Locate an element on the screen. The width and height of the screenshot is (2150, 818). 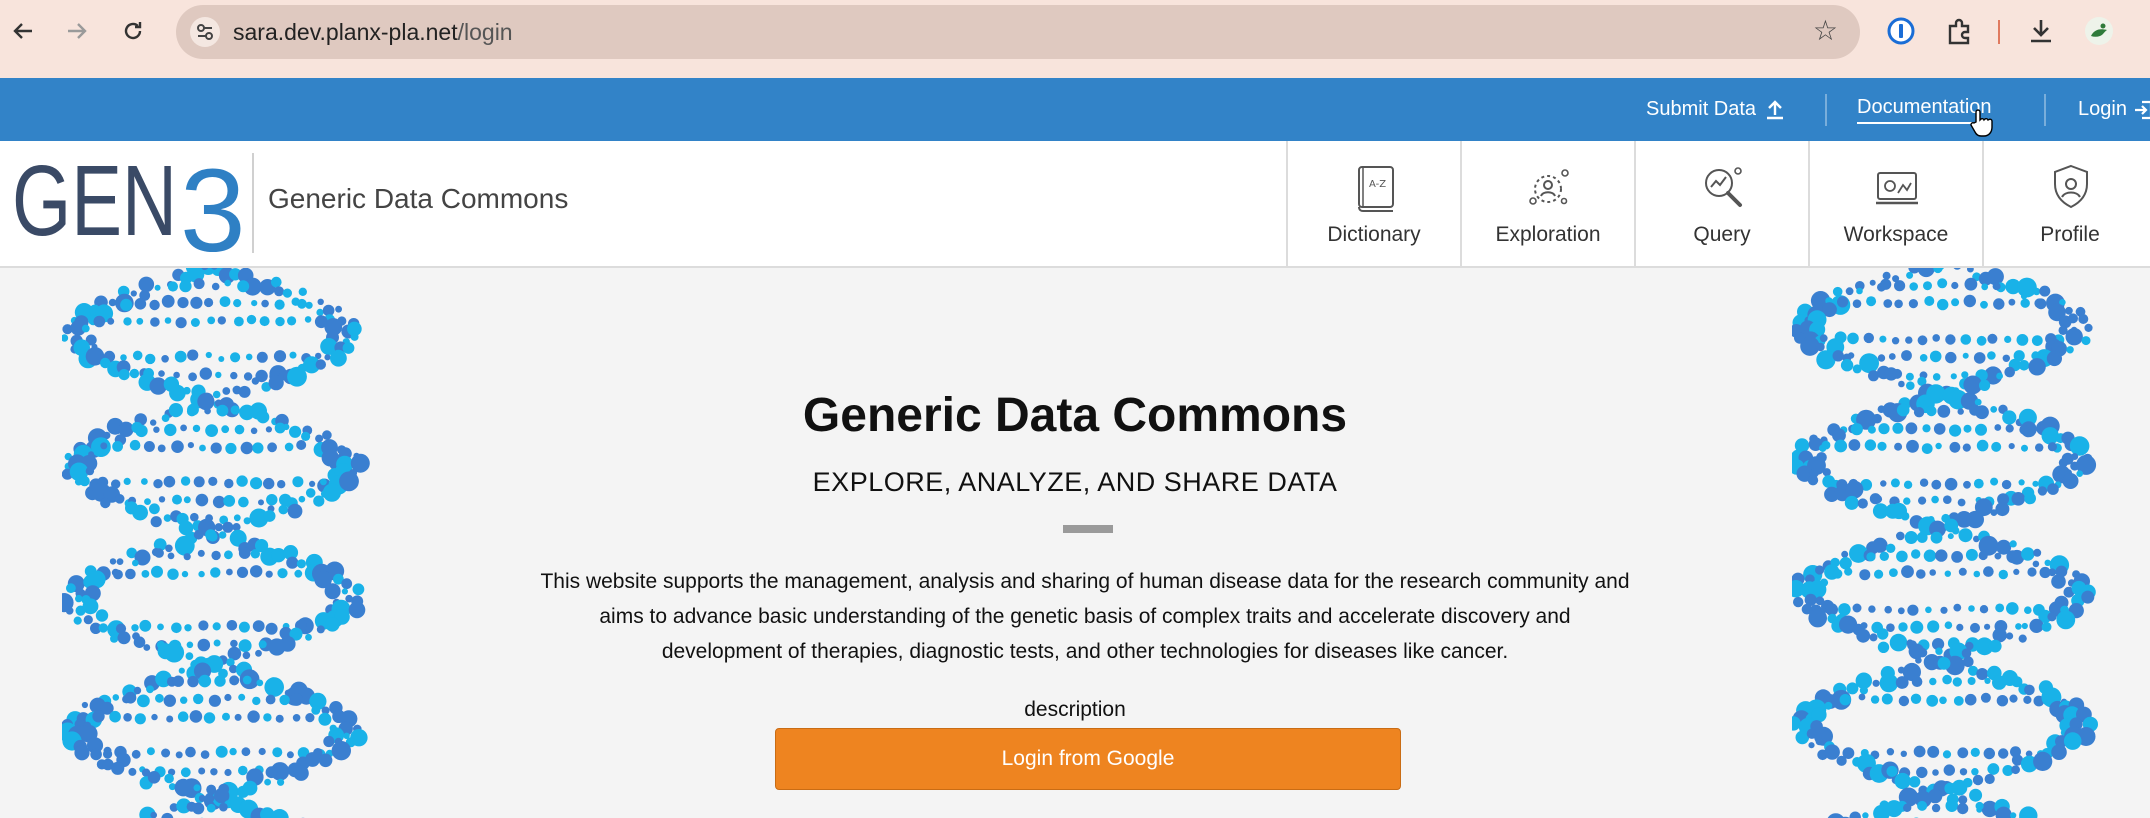
gen3-logo: GEN 3 is located at coordinates (127, 204).